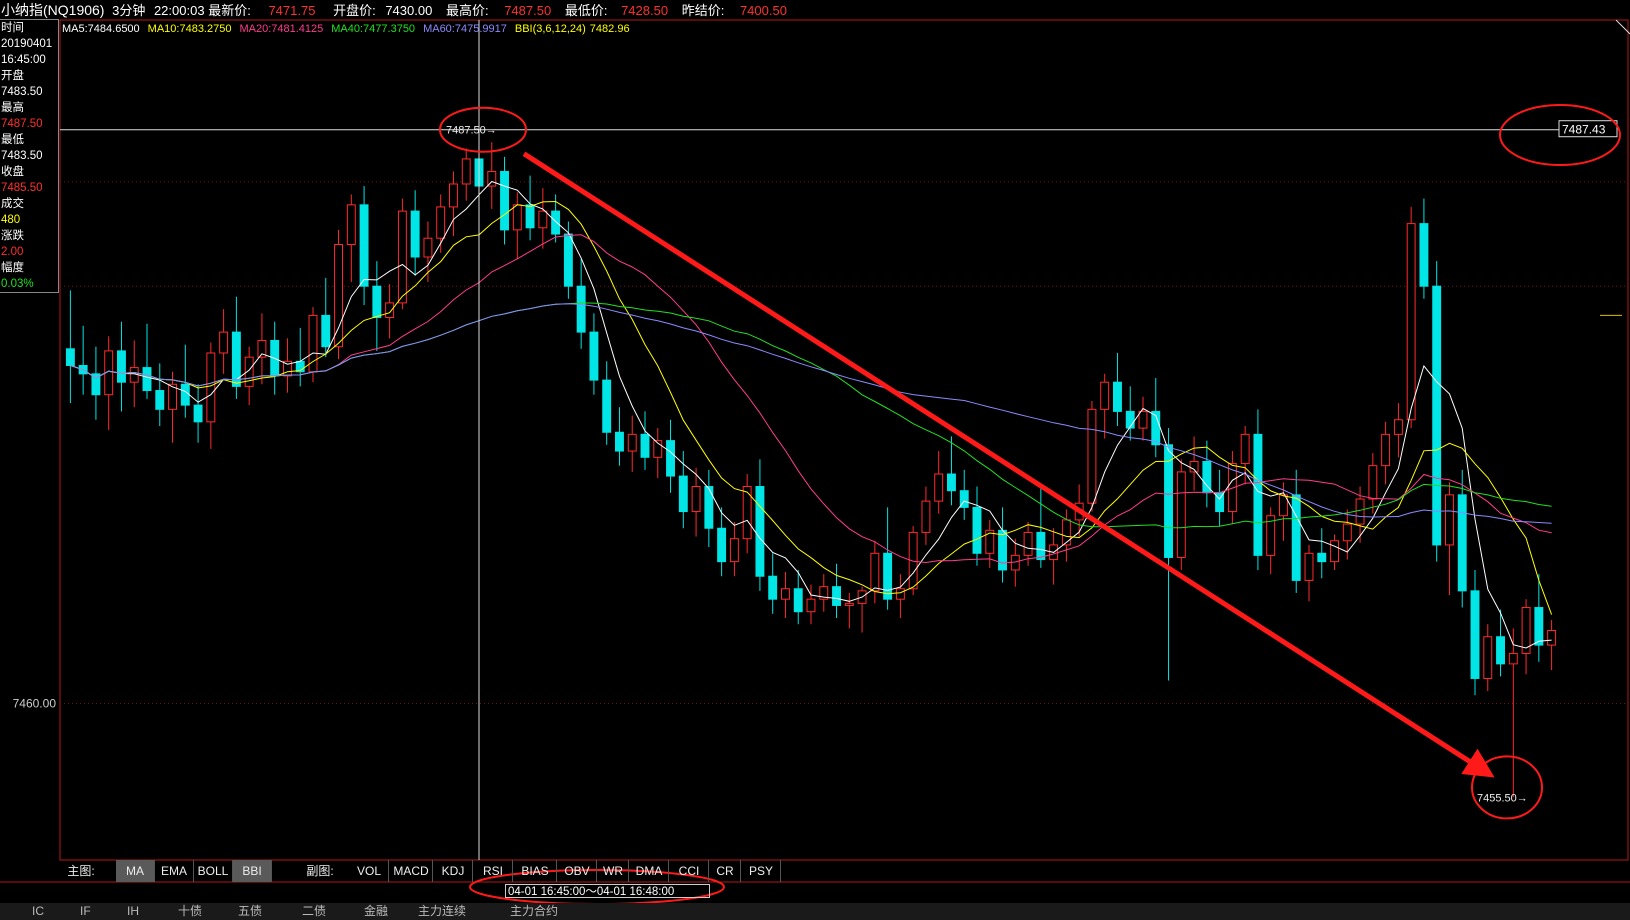 Image resolution: width=1630 pixels, height=920 pixels. I want to click on contract-nav-item: IH, so click(133, 911).